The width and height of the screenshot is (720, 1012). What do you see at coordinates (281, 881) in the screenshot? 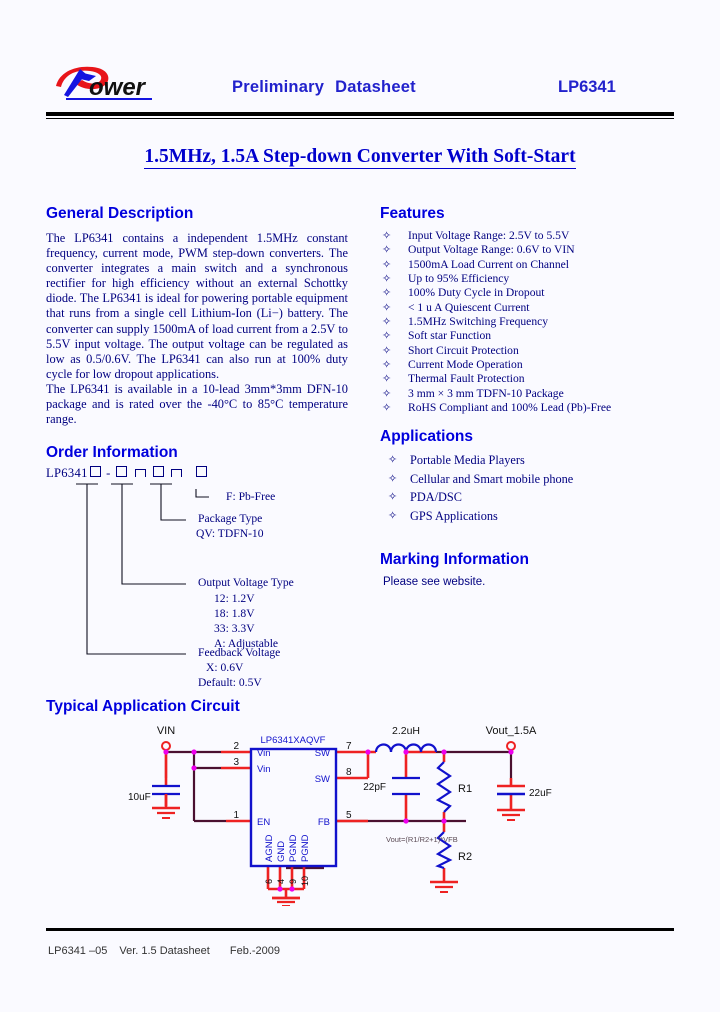
I see `ic-pin-number-4: 4` at bounding box center [281, 881].